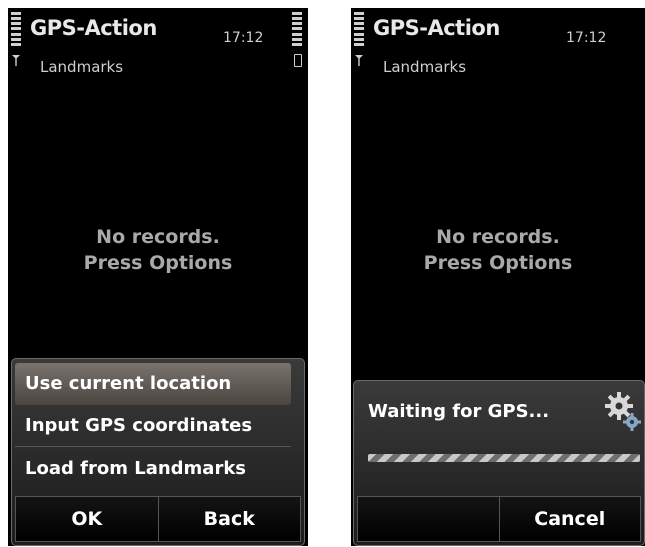 The height and width of the screenshot is (547, 645). What do you see at coordinates (298, 60) in the screenshot?
I see `battery-icon` at bounding box center [298, 60].